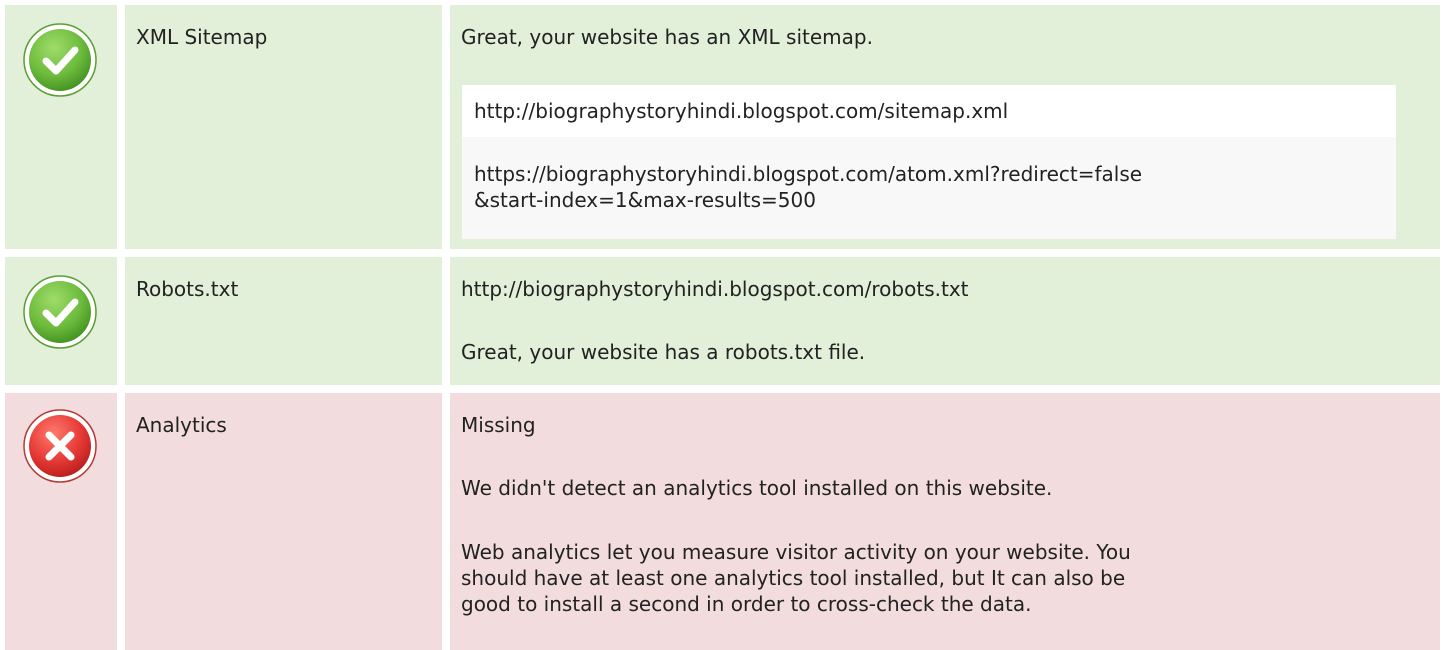  What do you see at coordinates (181, 425) in the screenshot?
I see `check-name: Analytics` at bounding box center [181, 425].